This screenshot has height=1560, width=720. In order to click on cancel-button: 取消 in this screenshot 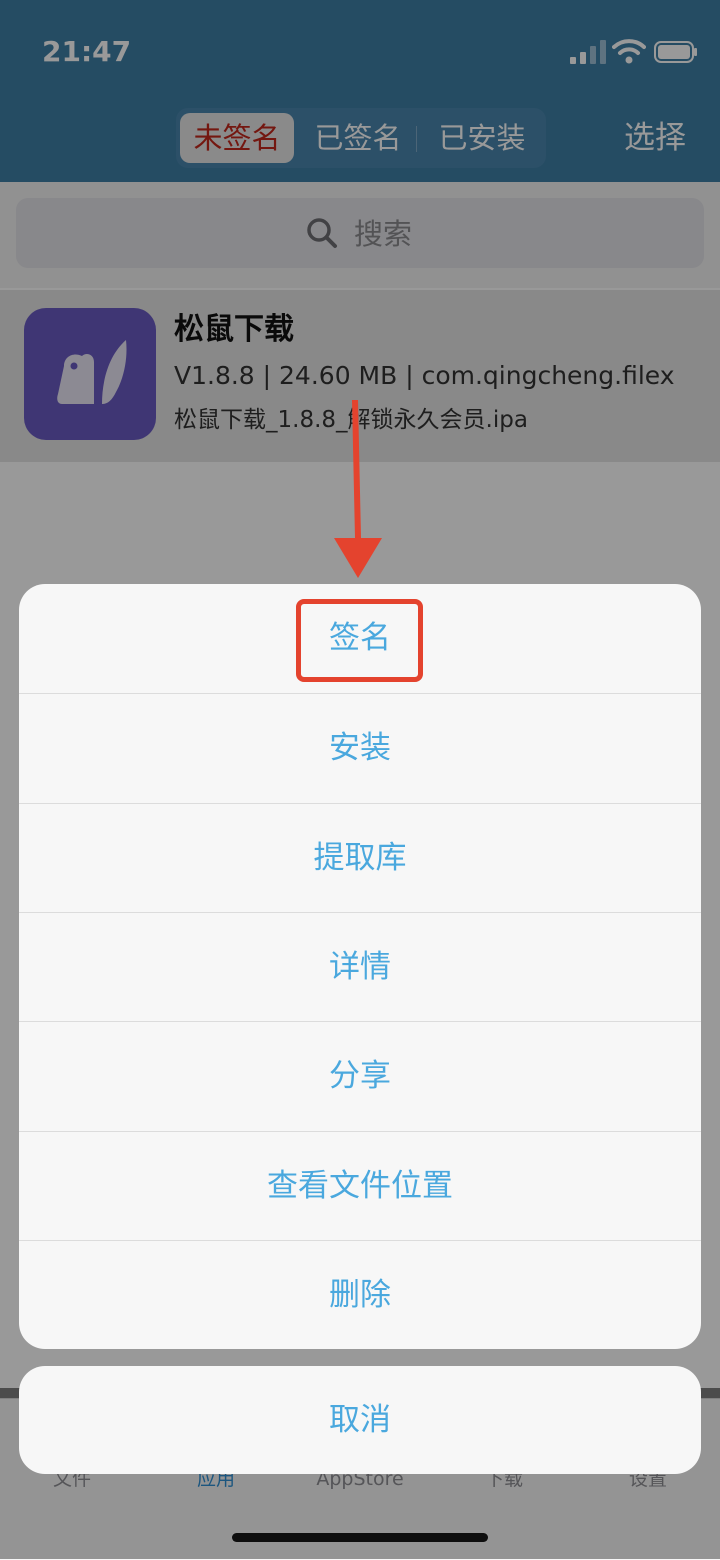, I will do `click(360, 1420)`.